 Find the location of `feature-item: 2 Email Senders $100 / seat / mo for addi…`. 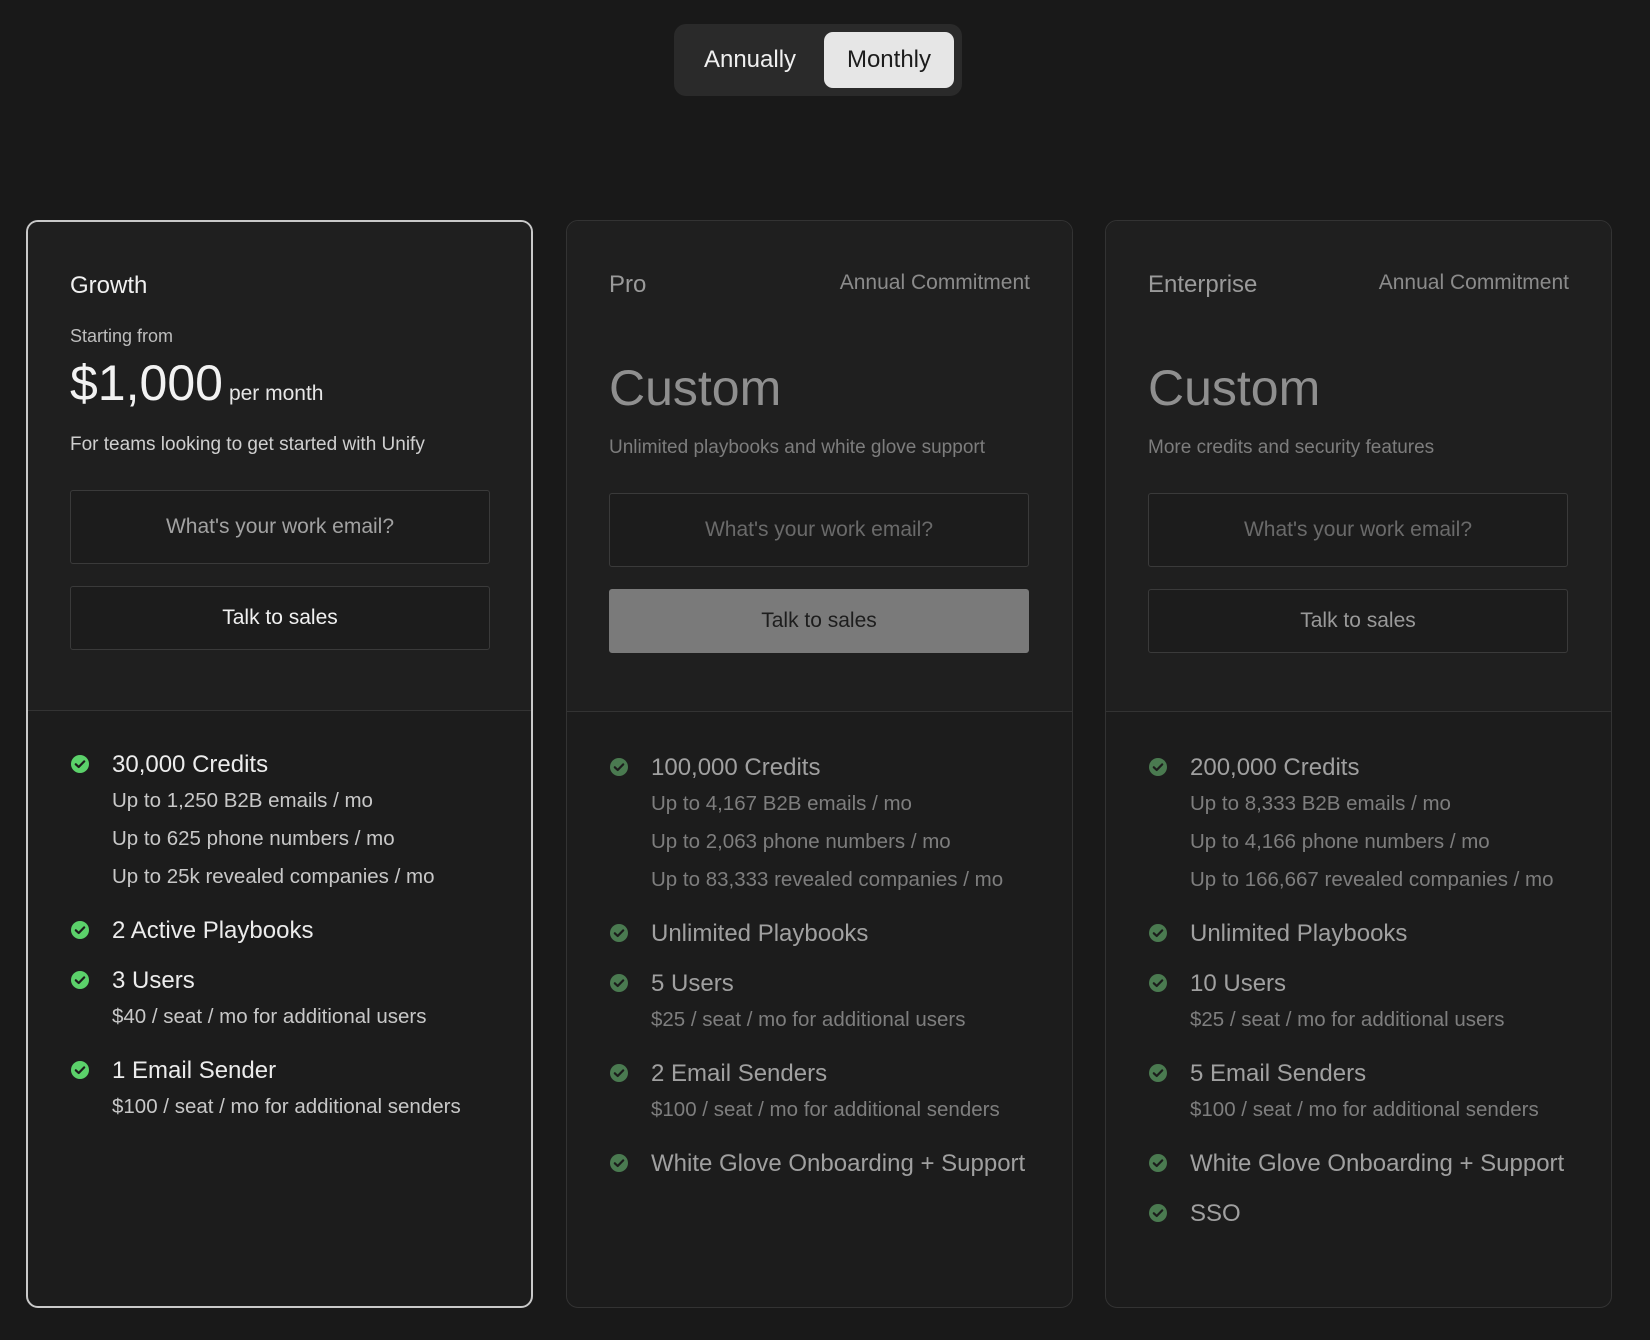

feature-item: 2 Email Senders $100 / seat / mo for addi… is located at coordinates (830, 1094).